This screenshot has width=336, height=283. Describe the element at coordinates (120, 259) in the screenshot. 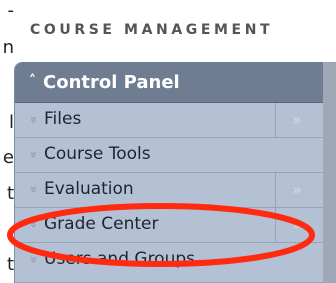

I see `menu-item-label: Users and Groups` at that location.